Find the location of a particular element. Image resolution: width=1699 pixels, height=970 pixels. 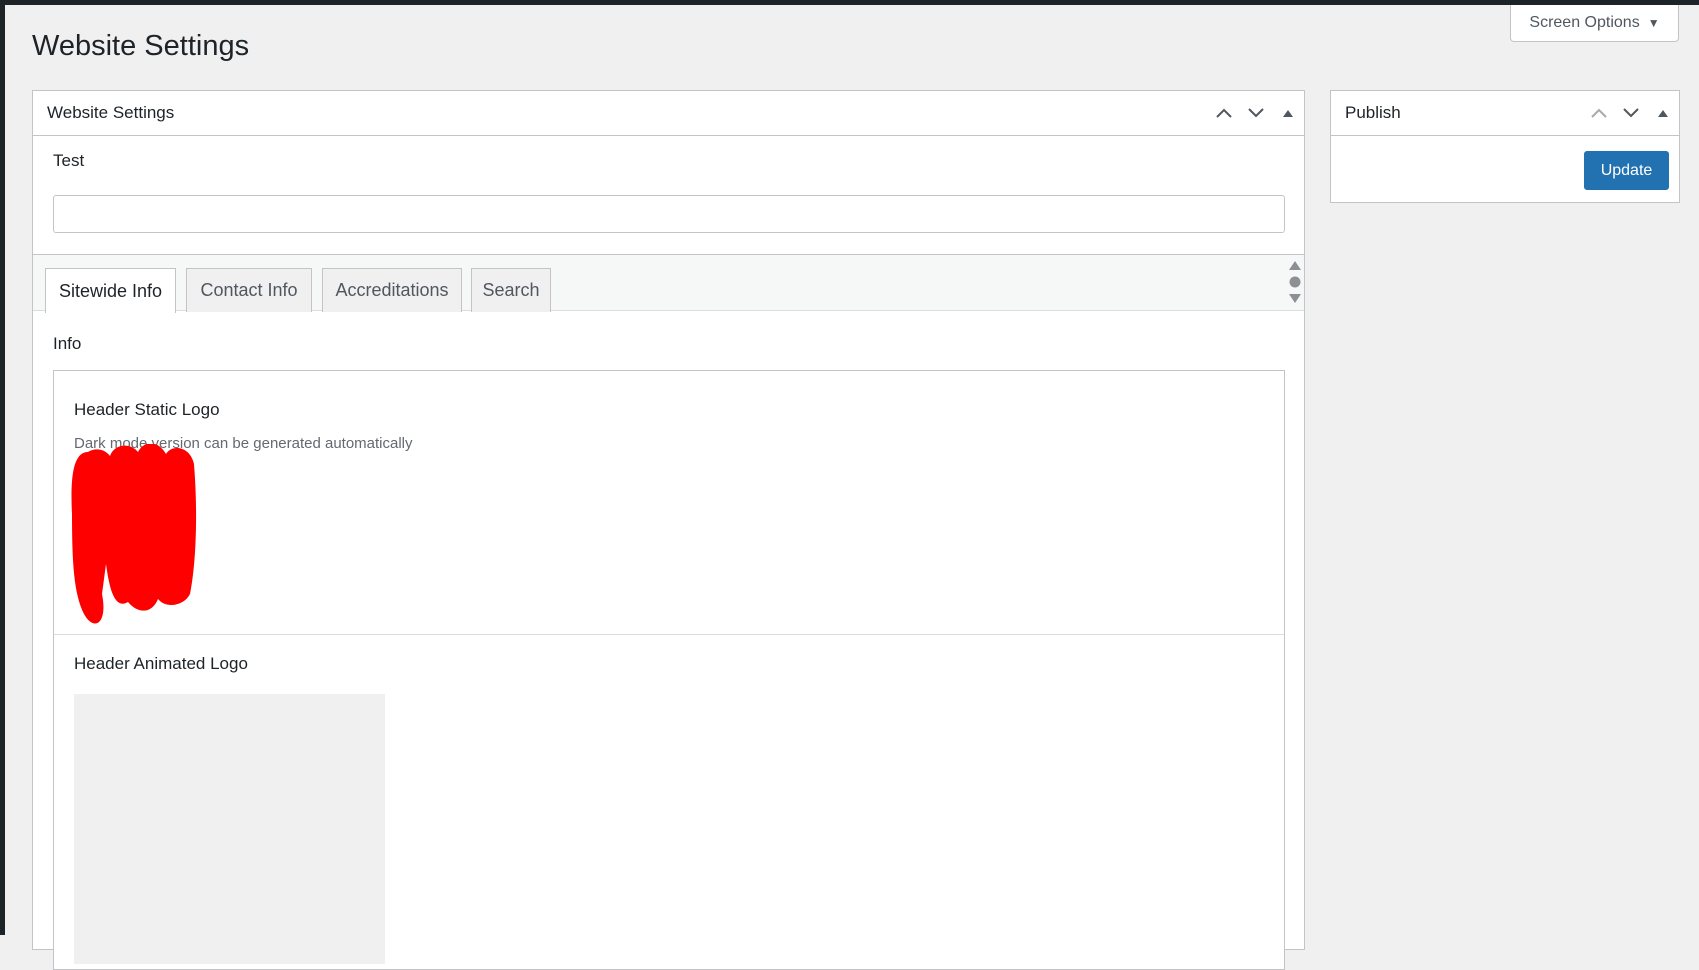

toggle-panel-button is located at coordinates (1288, 113).